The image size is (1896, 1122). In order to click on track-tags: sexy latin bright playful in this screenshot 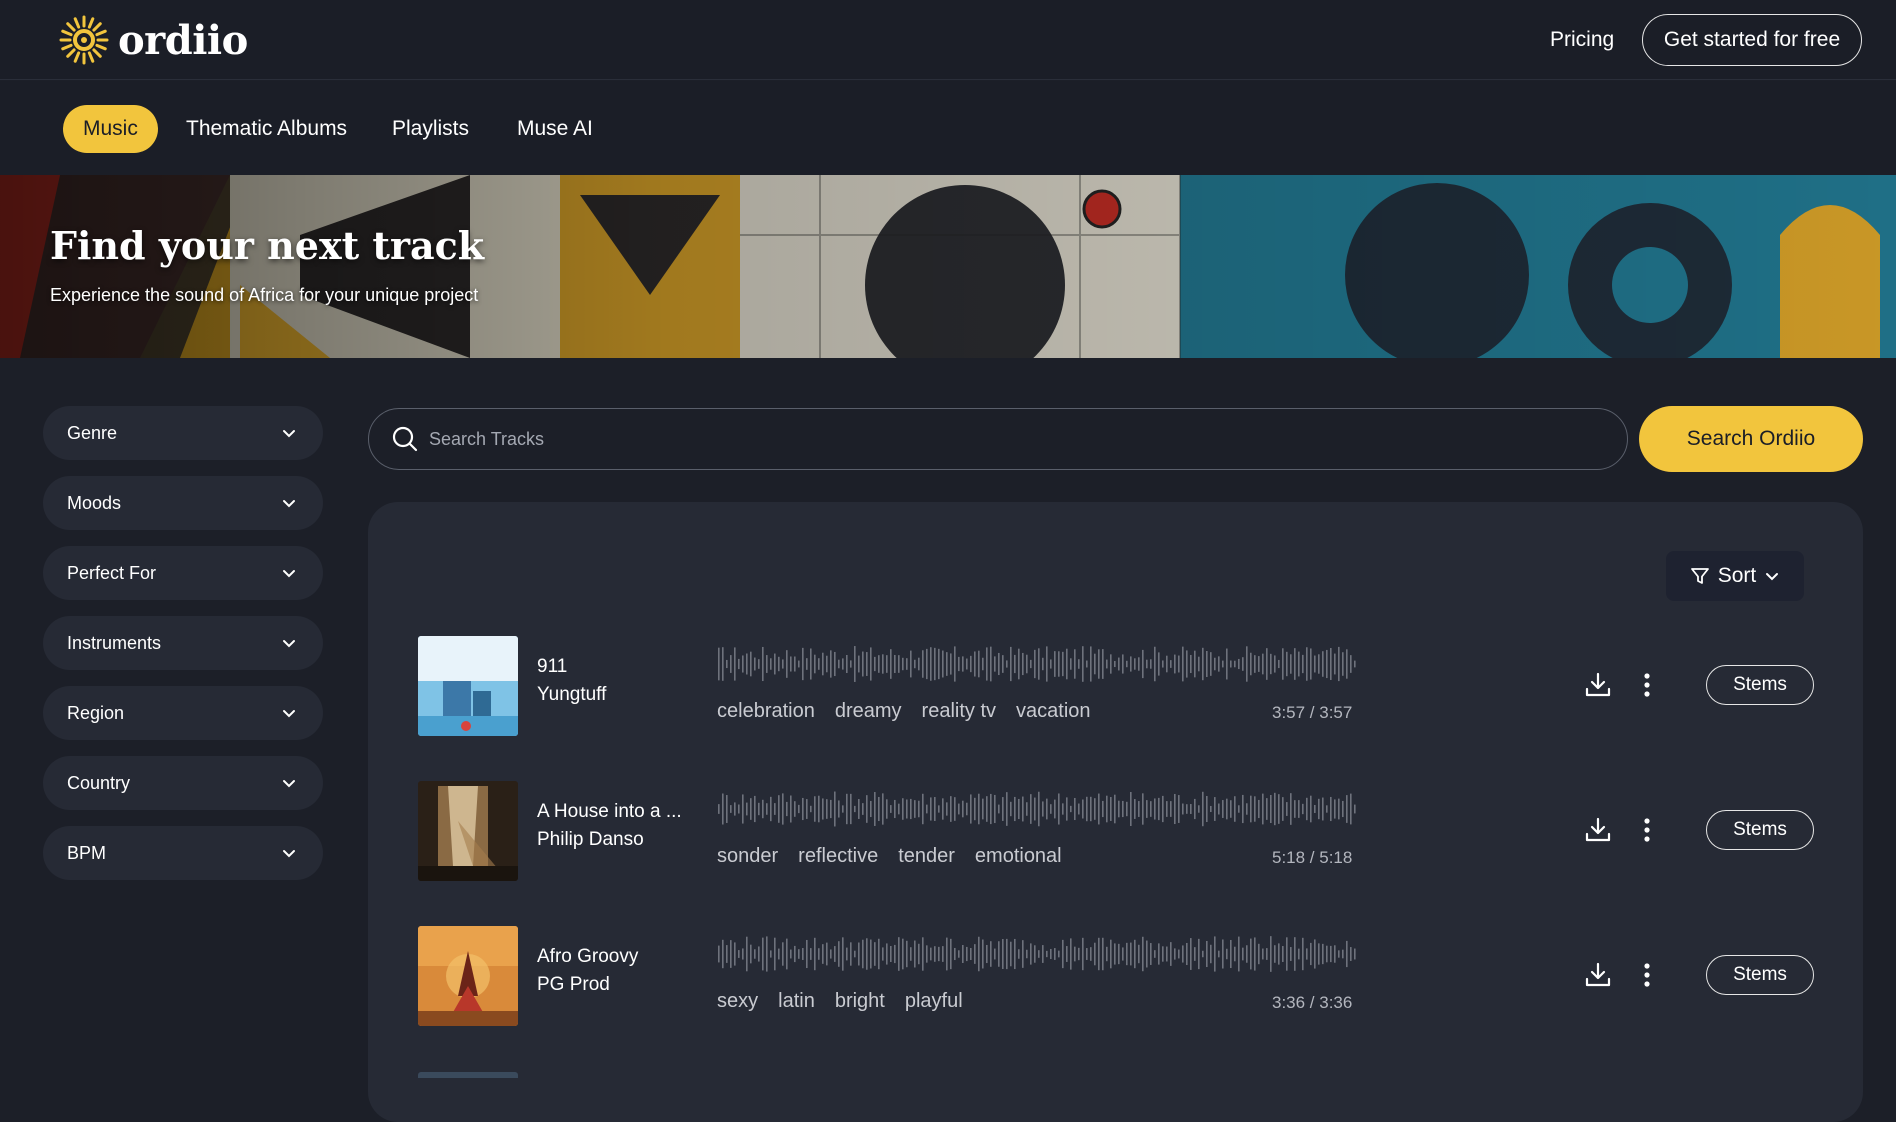, I will do `click(840, 1001)`.